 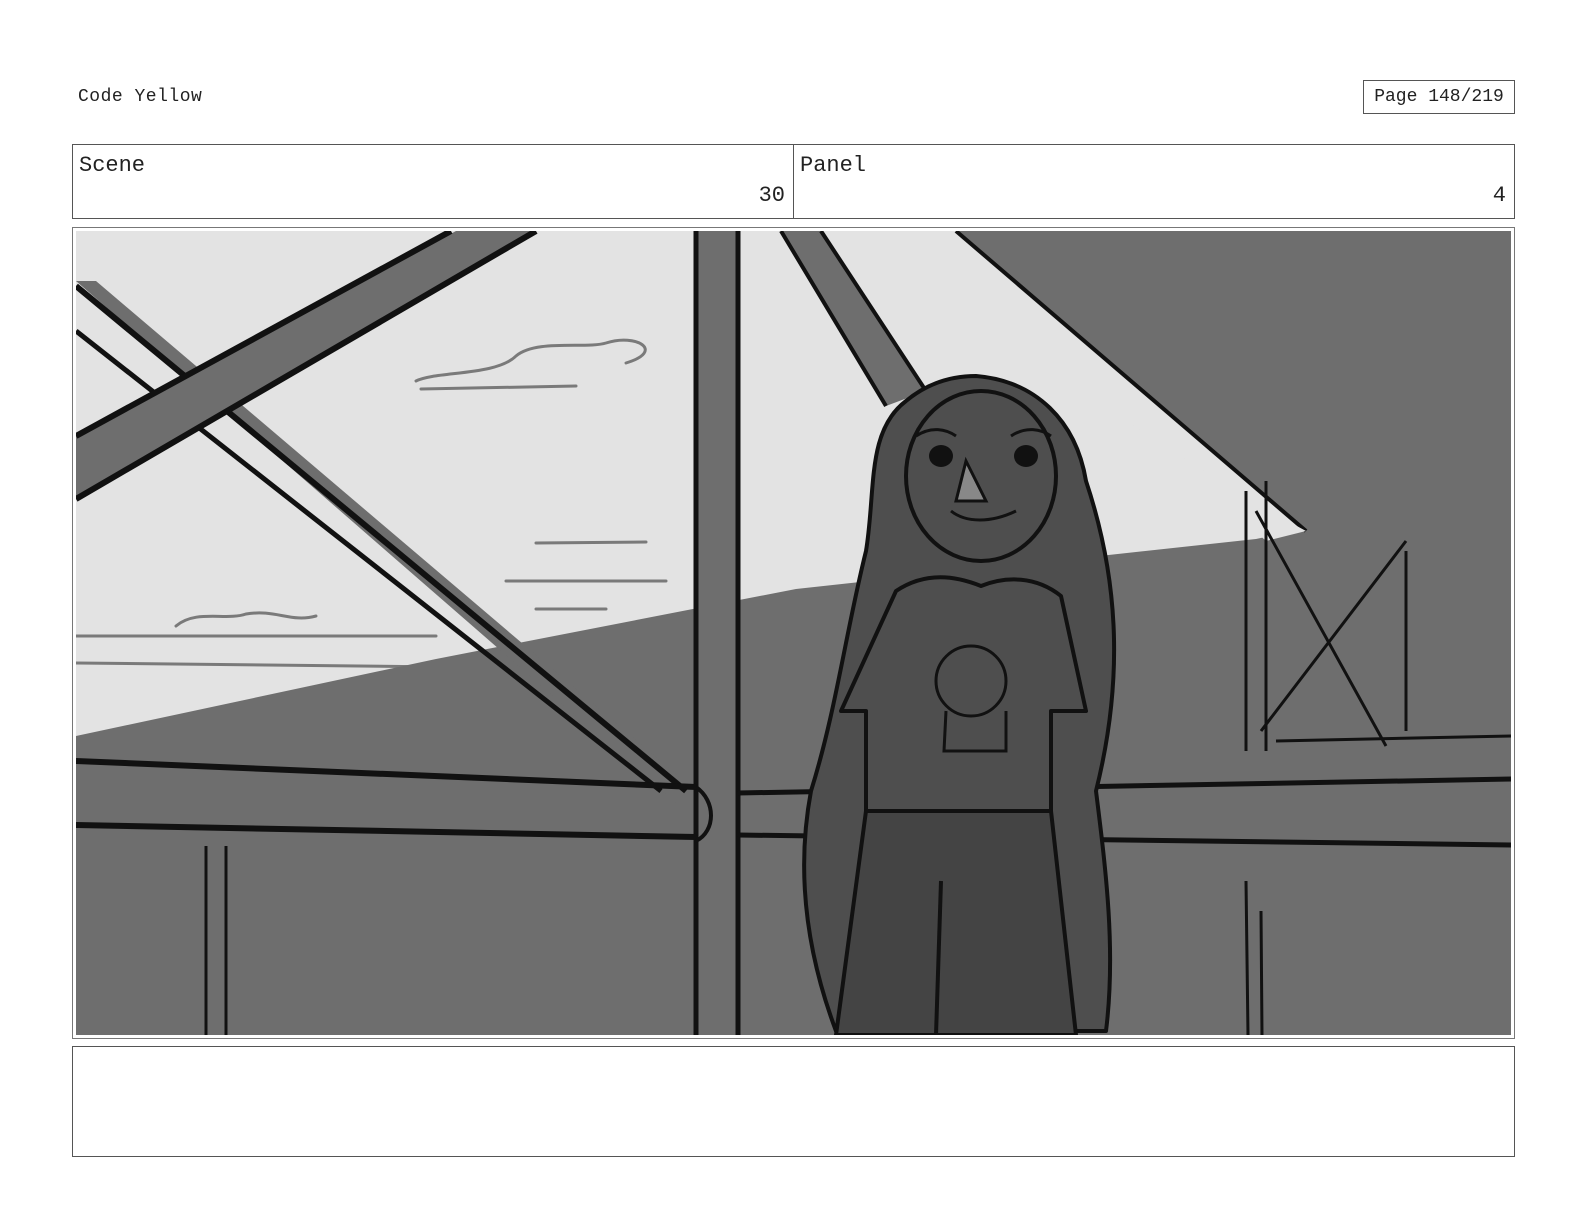 I want to click on scene-panel-info: Scene 30 Panel 4, so click(x=793, y=181).